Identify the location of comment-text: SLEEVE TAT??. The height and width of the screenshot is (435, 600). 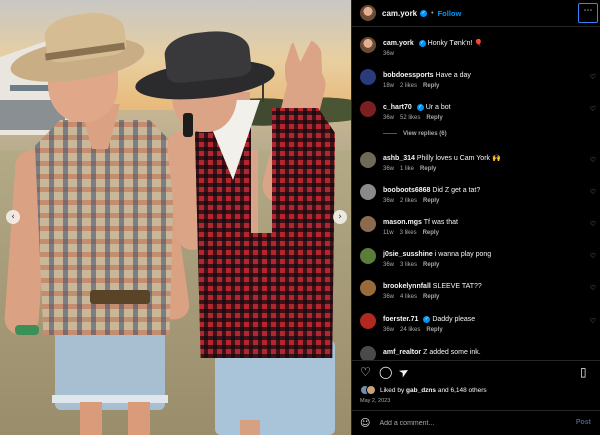
(457, 286).